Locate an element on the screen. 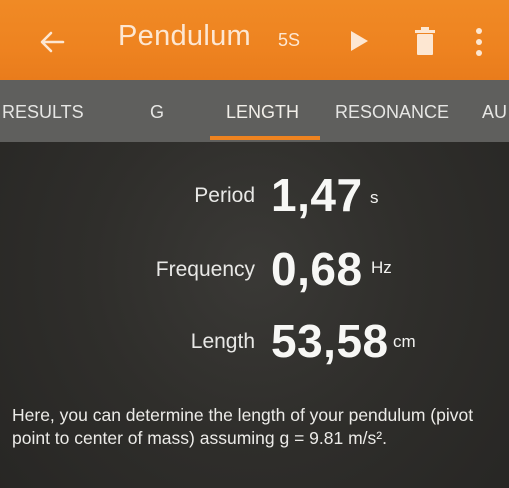 The height and width of the screenshot is (488, 509). duration-label: 5S is located at coordinates (289, 40).